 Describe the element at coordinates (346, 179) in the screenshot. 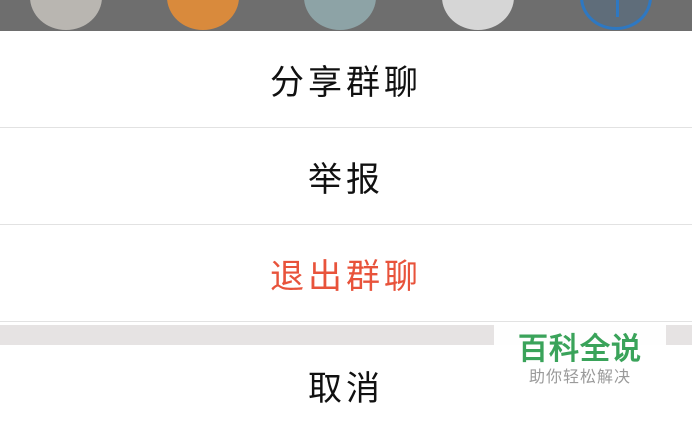

I see `report-label: 举报` at that location.